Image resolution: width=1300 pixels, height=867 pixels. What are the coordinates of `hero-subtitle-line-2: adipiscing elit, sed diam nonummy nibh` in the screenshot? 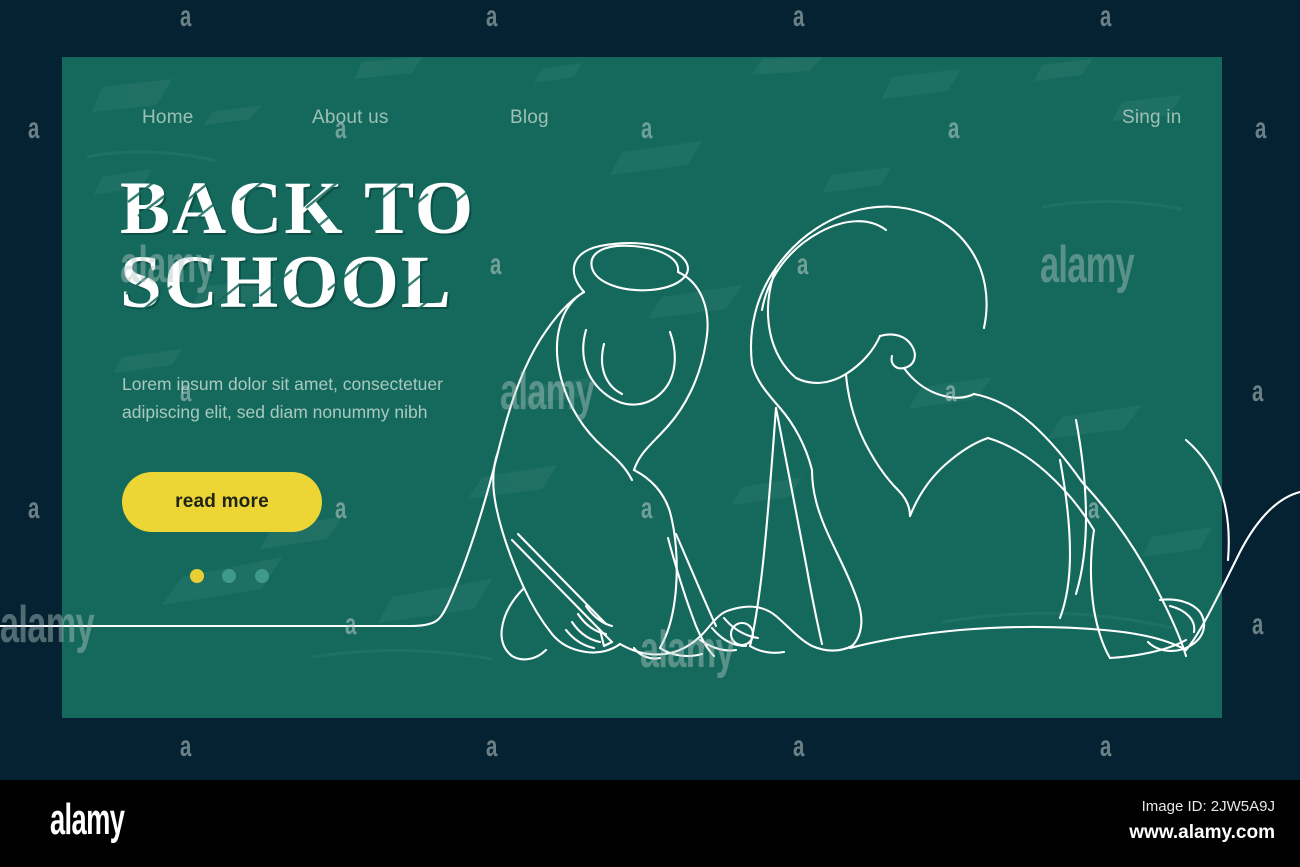 It's located at (275, 412).